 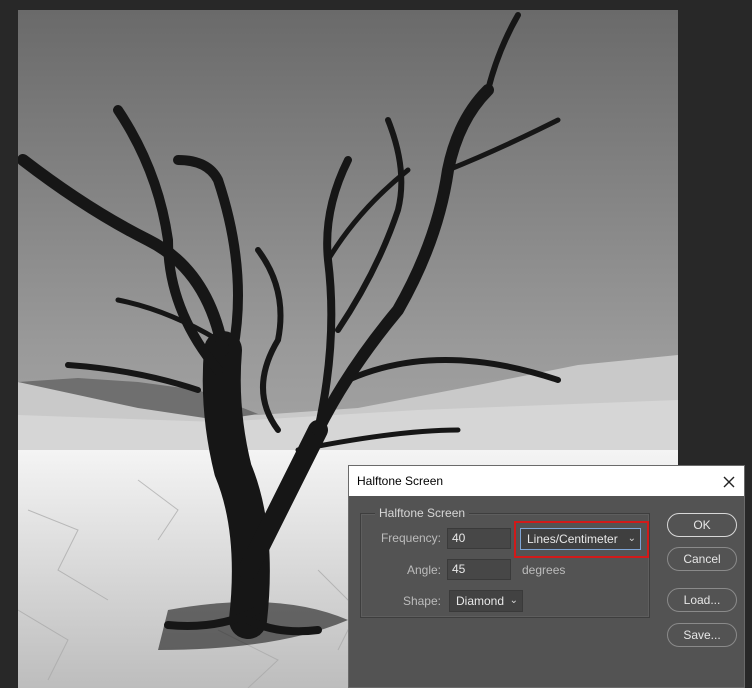 I want to click on frequency-unit-value: Lines/Centimeter, so click(x=572, y=539).